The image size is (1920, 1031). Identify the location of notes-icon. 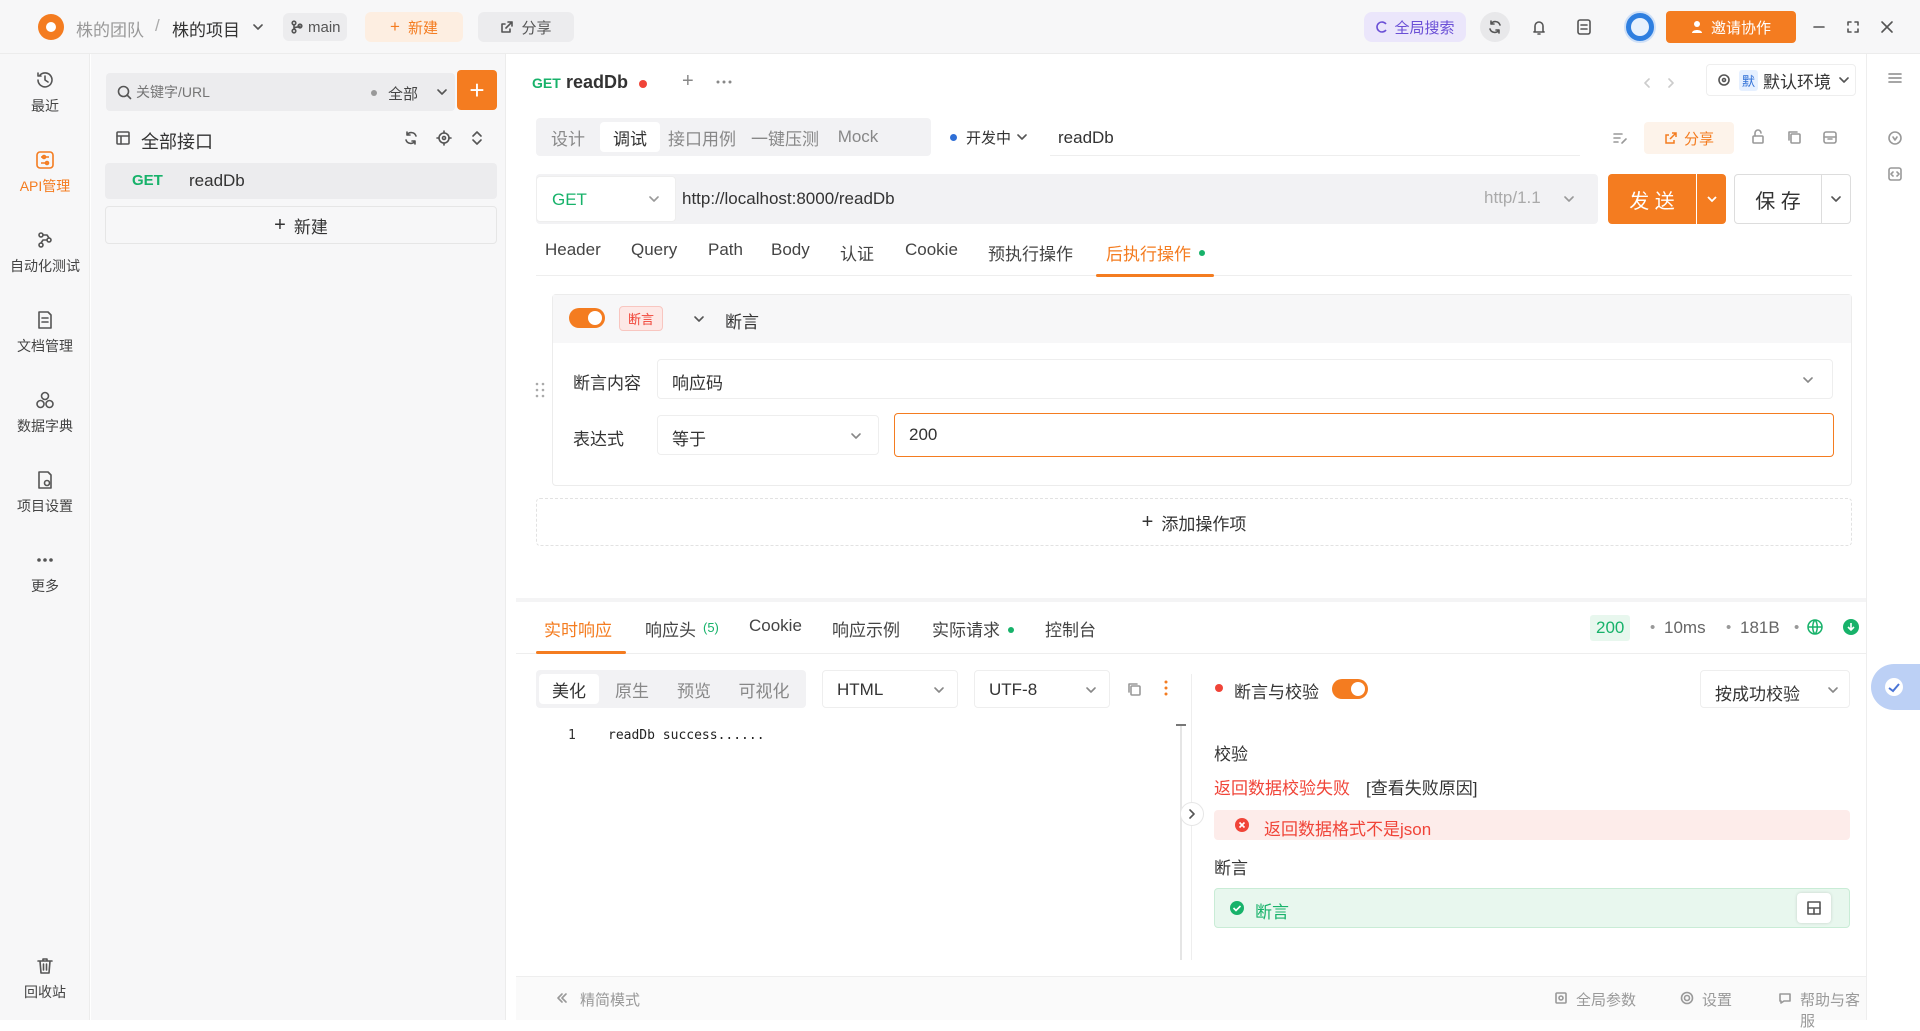
(1584, 27).